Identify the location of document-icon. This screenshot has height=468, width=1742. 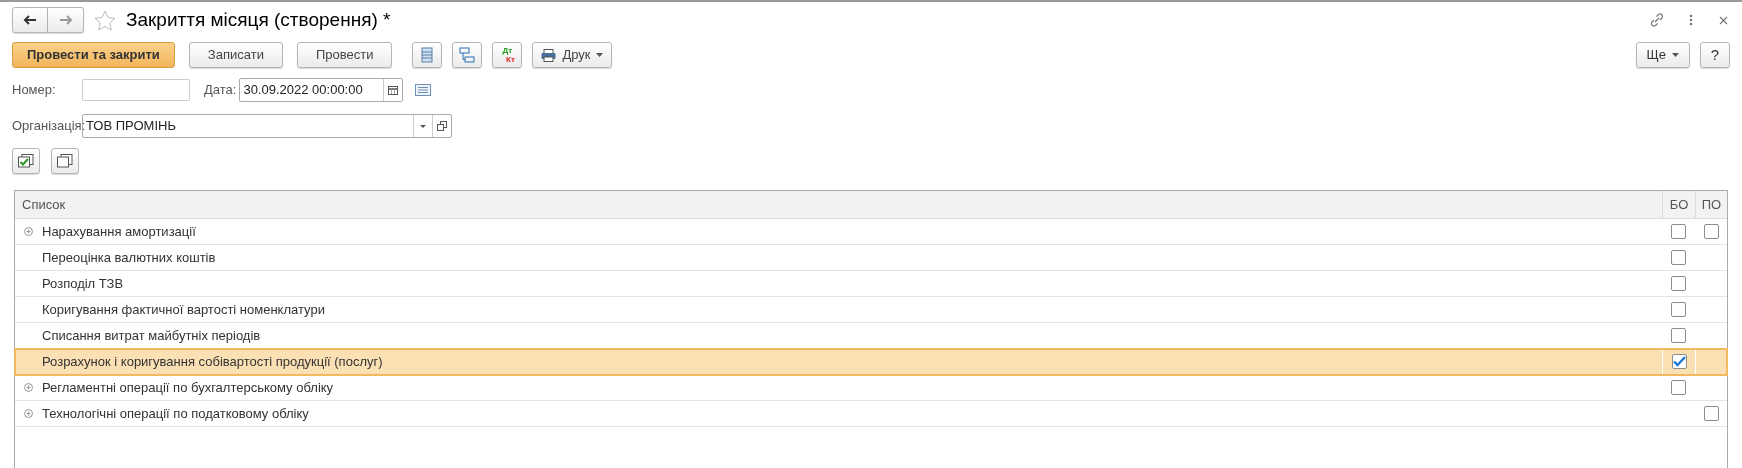
(423, 90).